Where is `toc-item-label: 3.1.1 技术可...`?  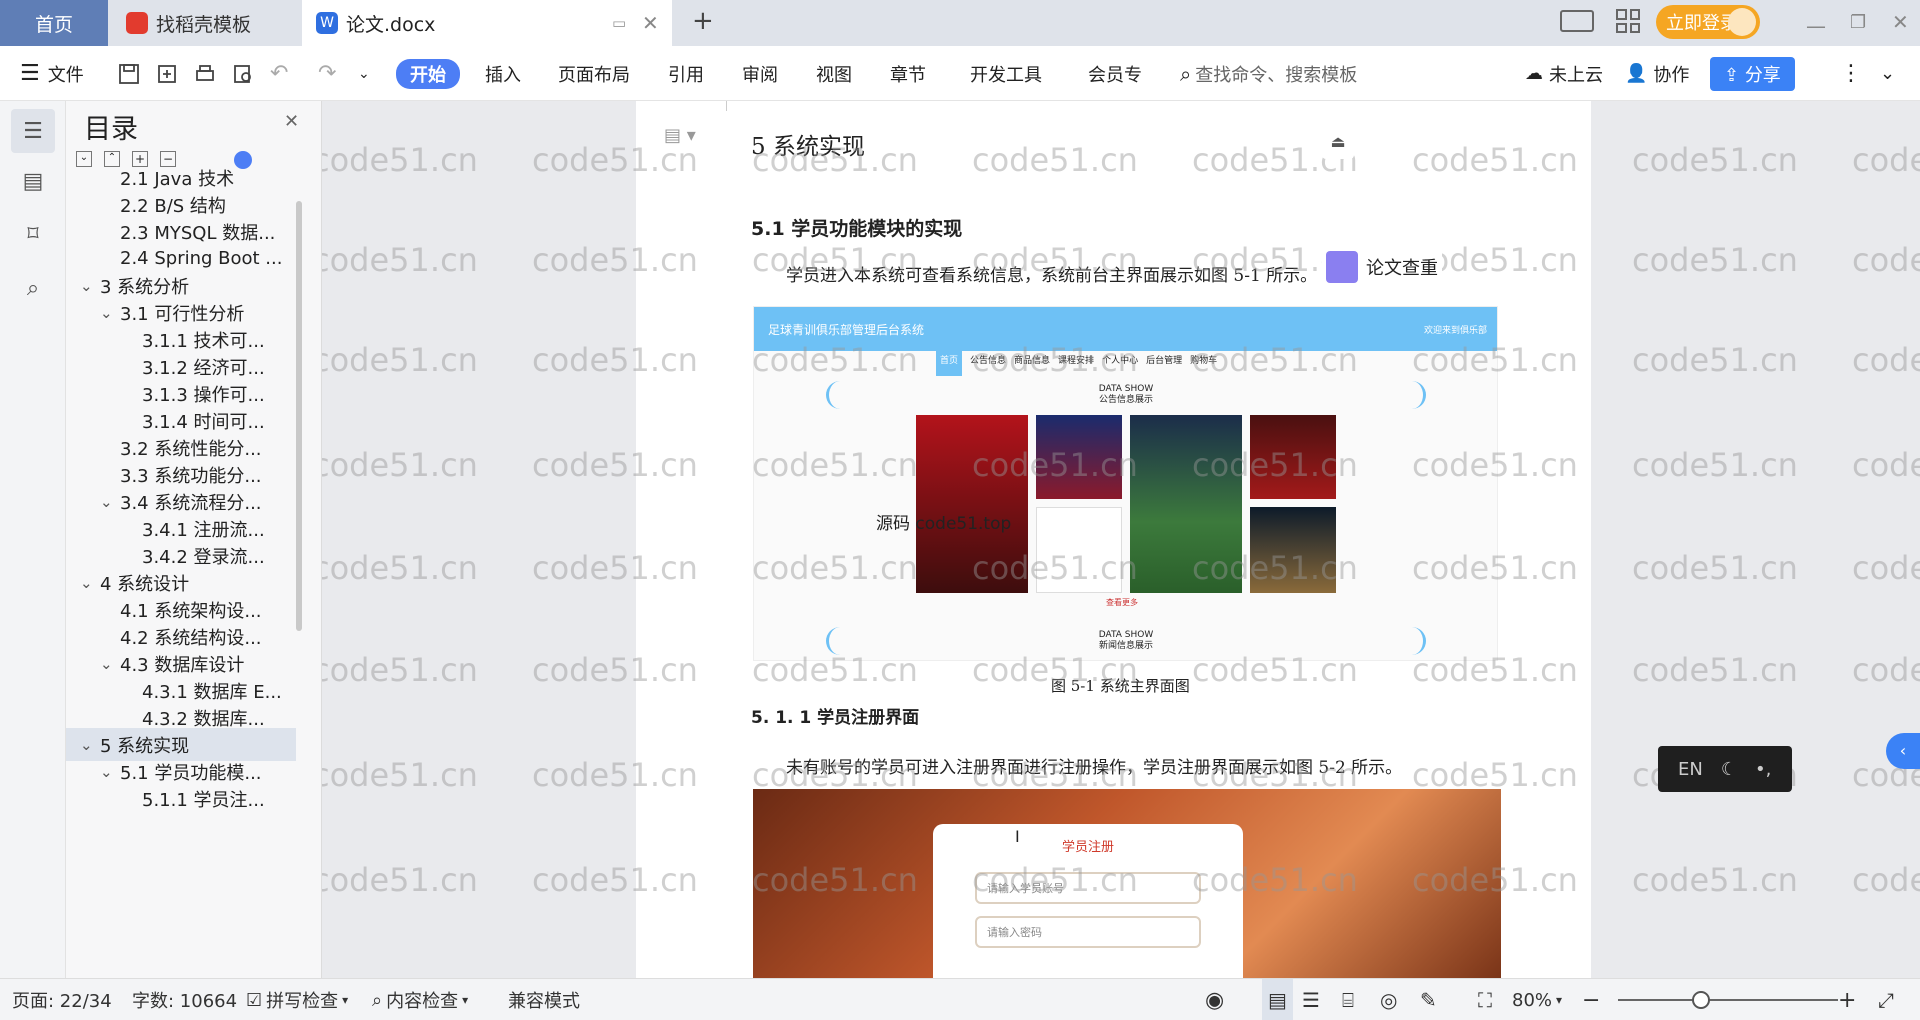
toc-item-label: 3.1.1 技术可... is located at coordinates (203, 341).